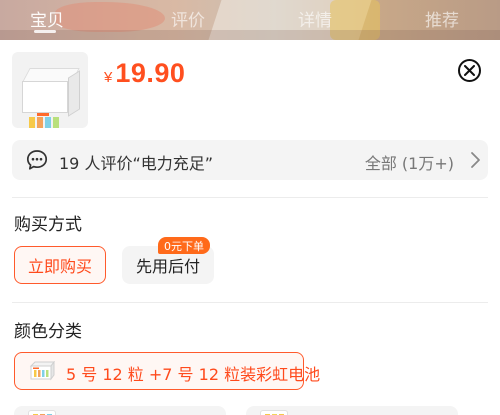  Describe the element at coordinates (442, 21) in the screenshot. I see `tab-recommend: 推荐` at that location.